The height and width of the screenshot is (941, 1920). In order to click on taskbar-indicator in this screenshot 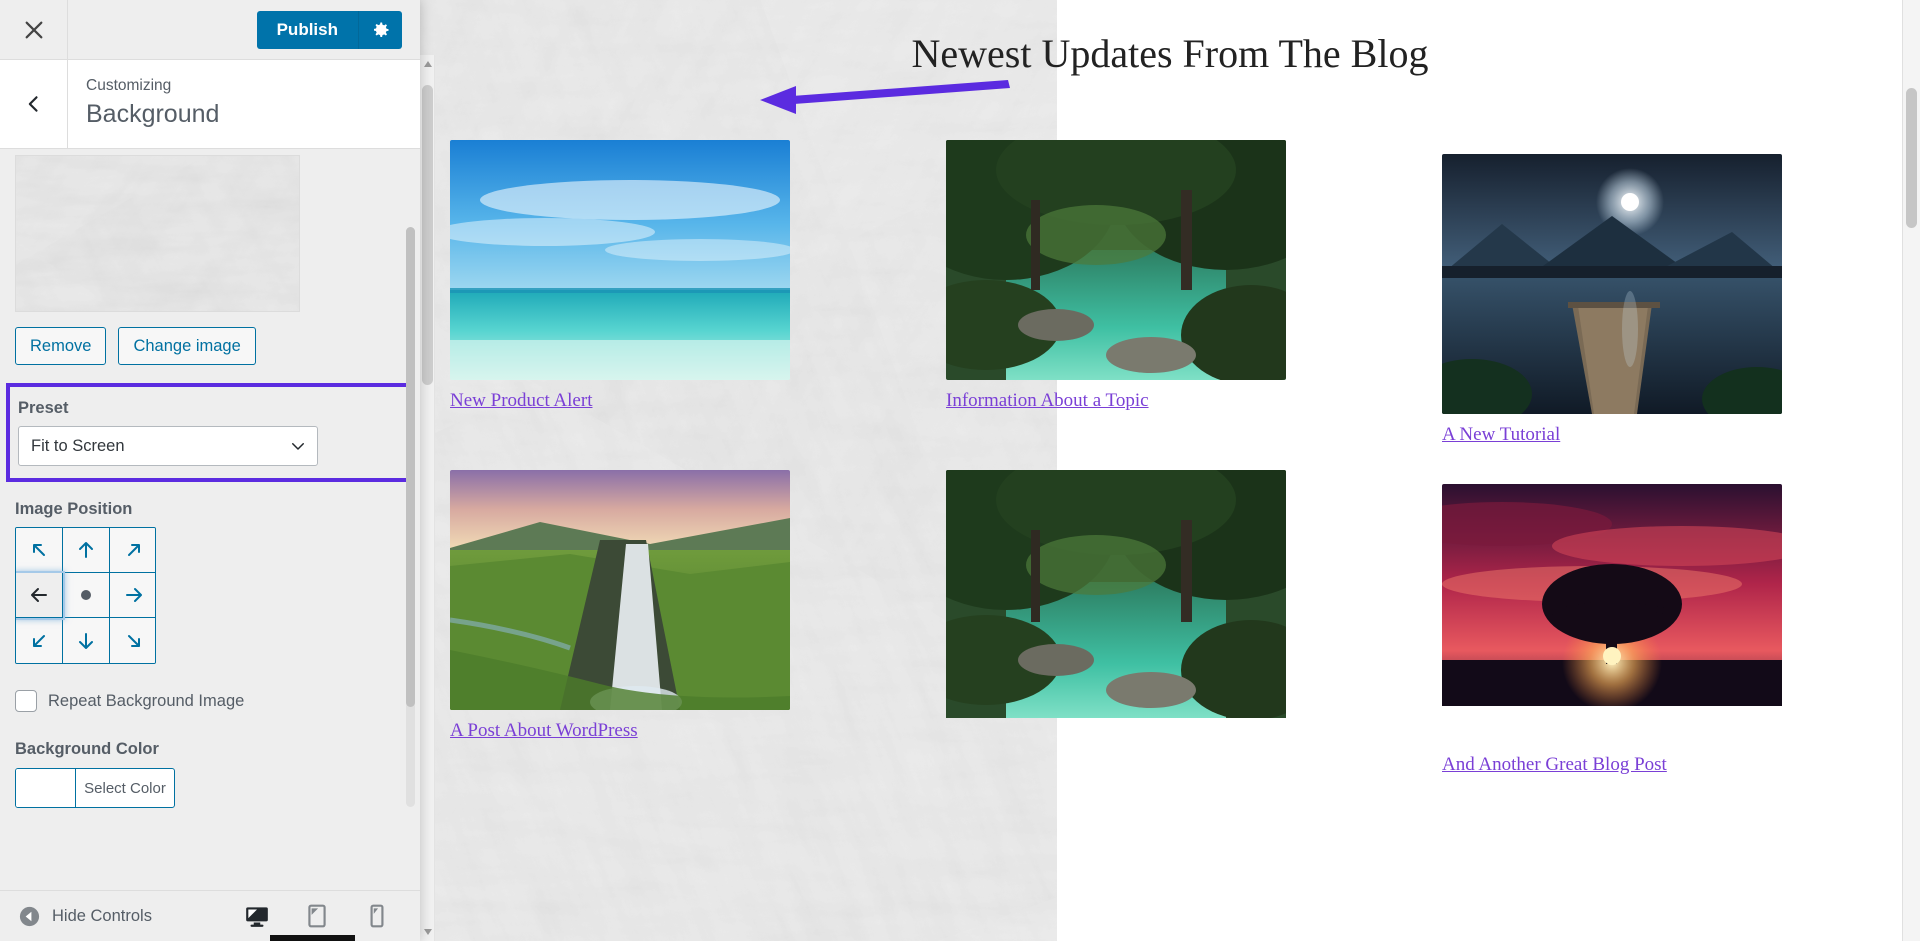, I will do `click(312, 938)`.